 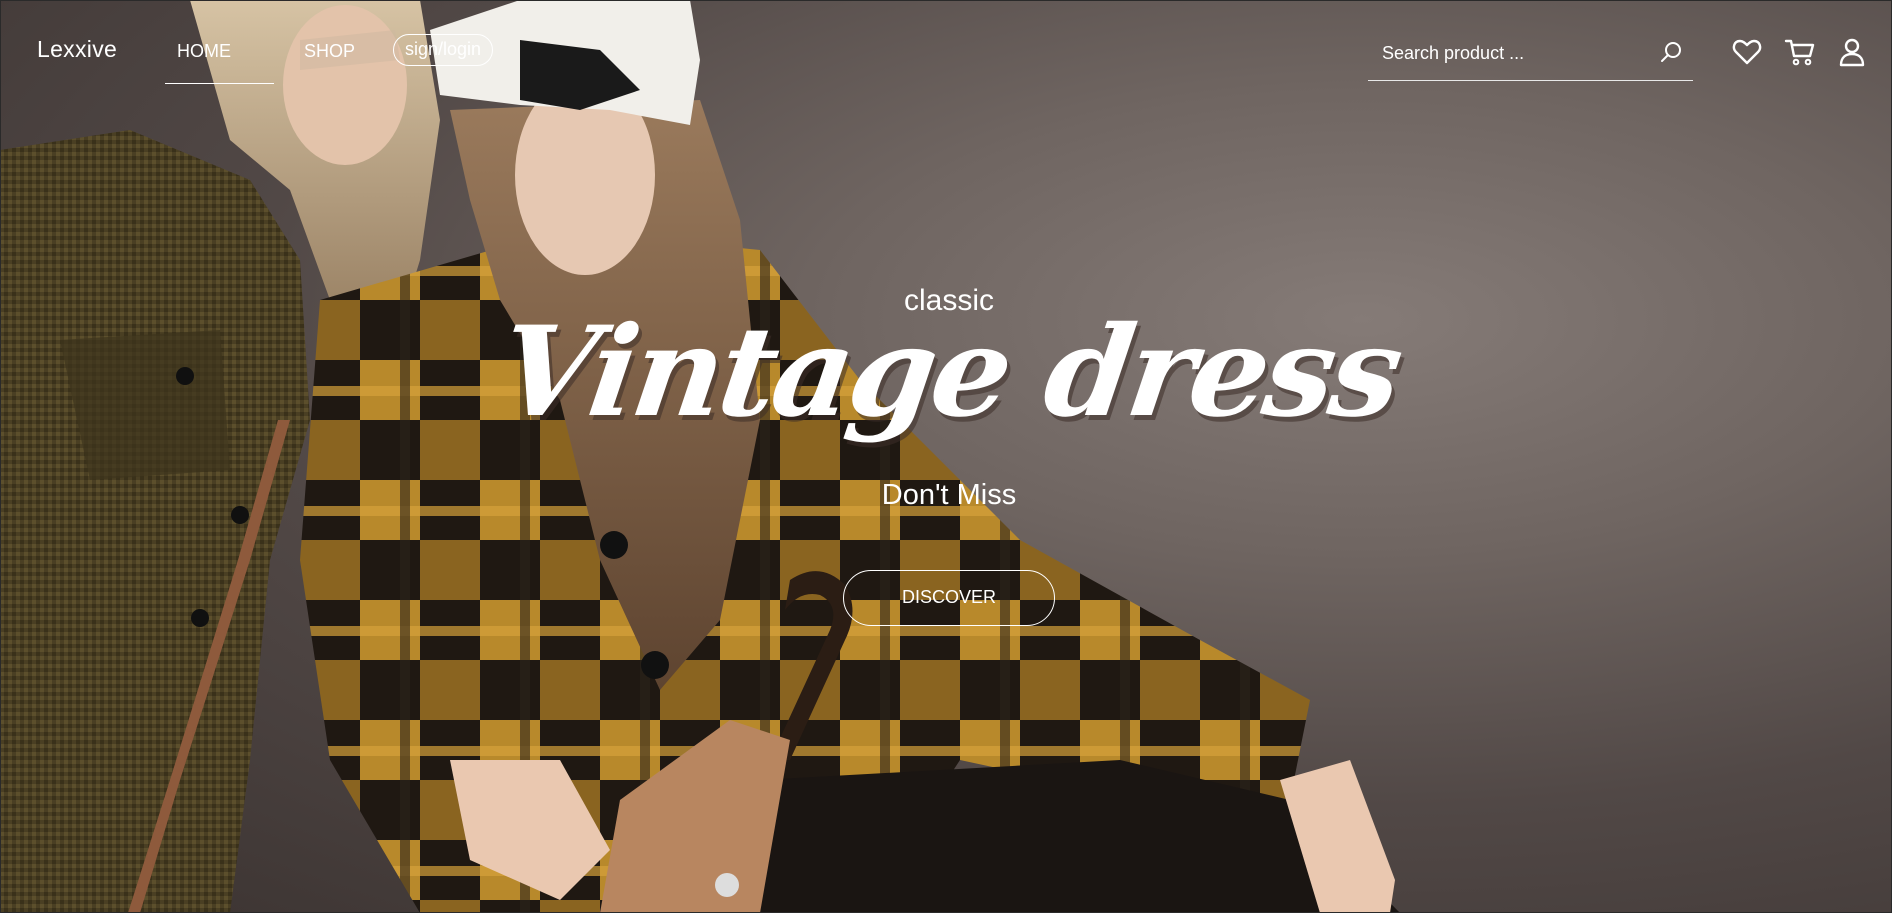 I want to click on cart-icon, so click(x=1800, y=52).